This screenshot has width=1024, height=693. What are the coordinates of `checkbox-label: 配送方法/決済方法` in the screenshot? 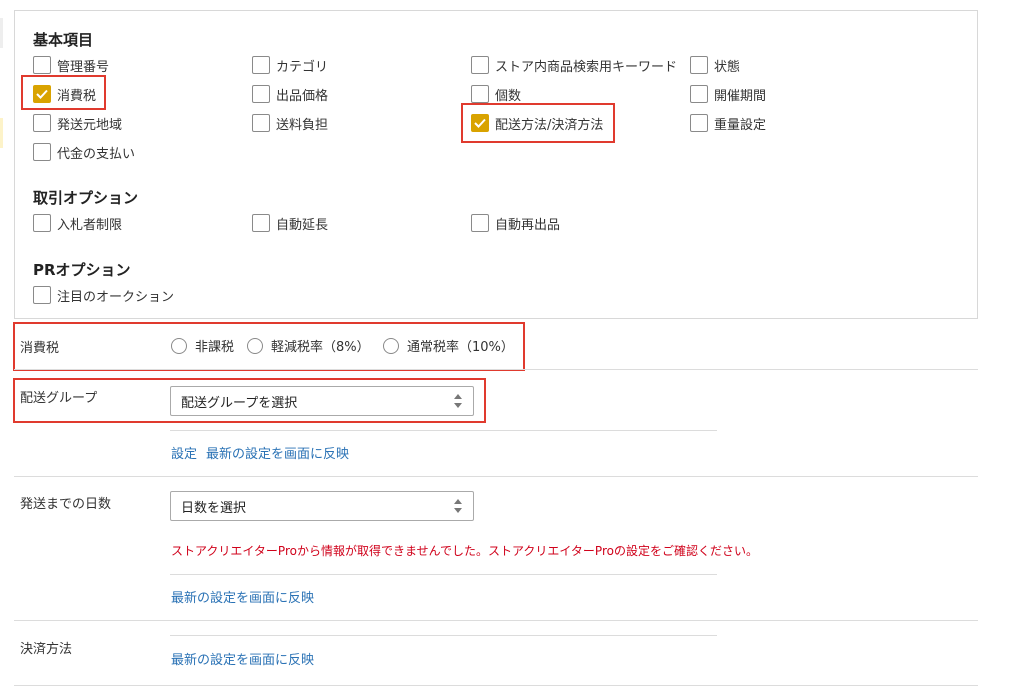 It's located at (549, 125).